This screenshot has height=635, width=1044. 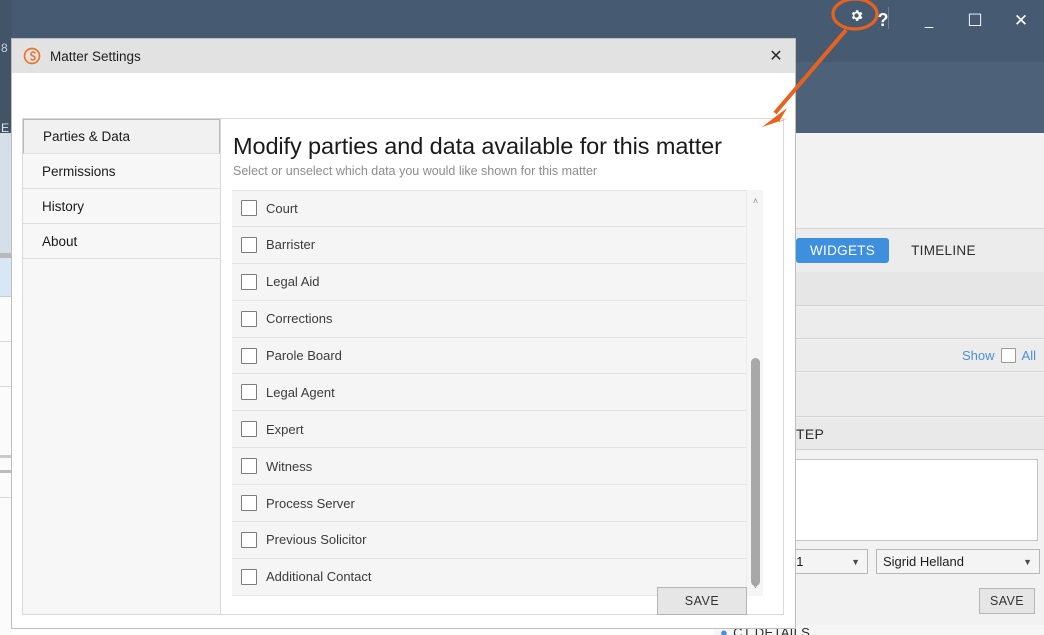 I want to click on list-item-label: Process Server, so click(x=310, y=503).